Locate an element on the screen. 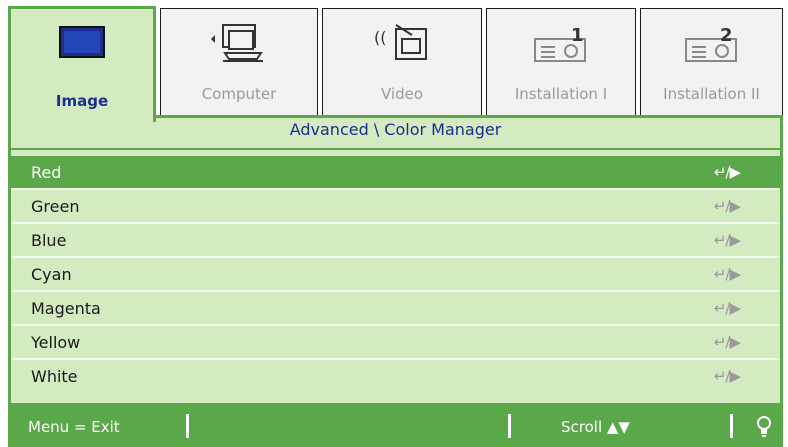  tab-label: Image is located at coordinates (82, 101).